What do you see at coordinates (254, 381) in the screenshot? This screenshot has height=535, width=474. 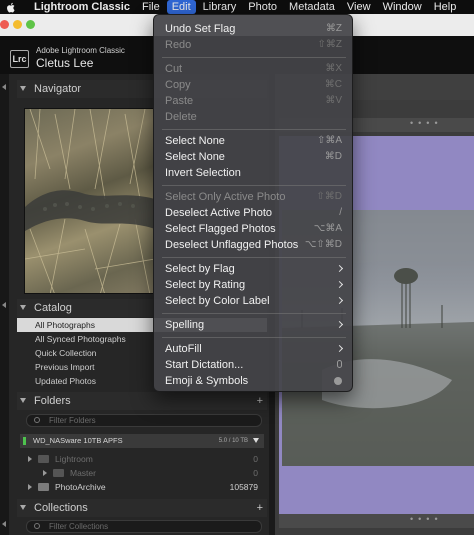 I see `menu-item-emoji-symbols: Emoji & Symbols` at bounding box center [254, 381].